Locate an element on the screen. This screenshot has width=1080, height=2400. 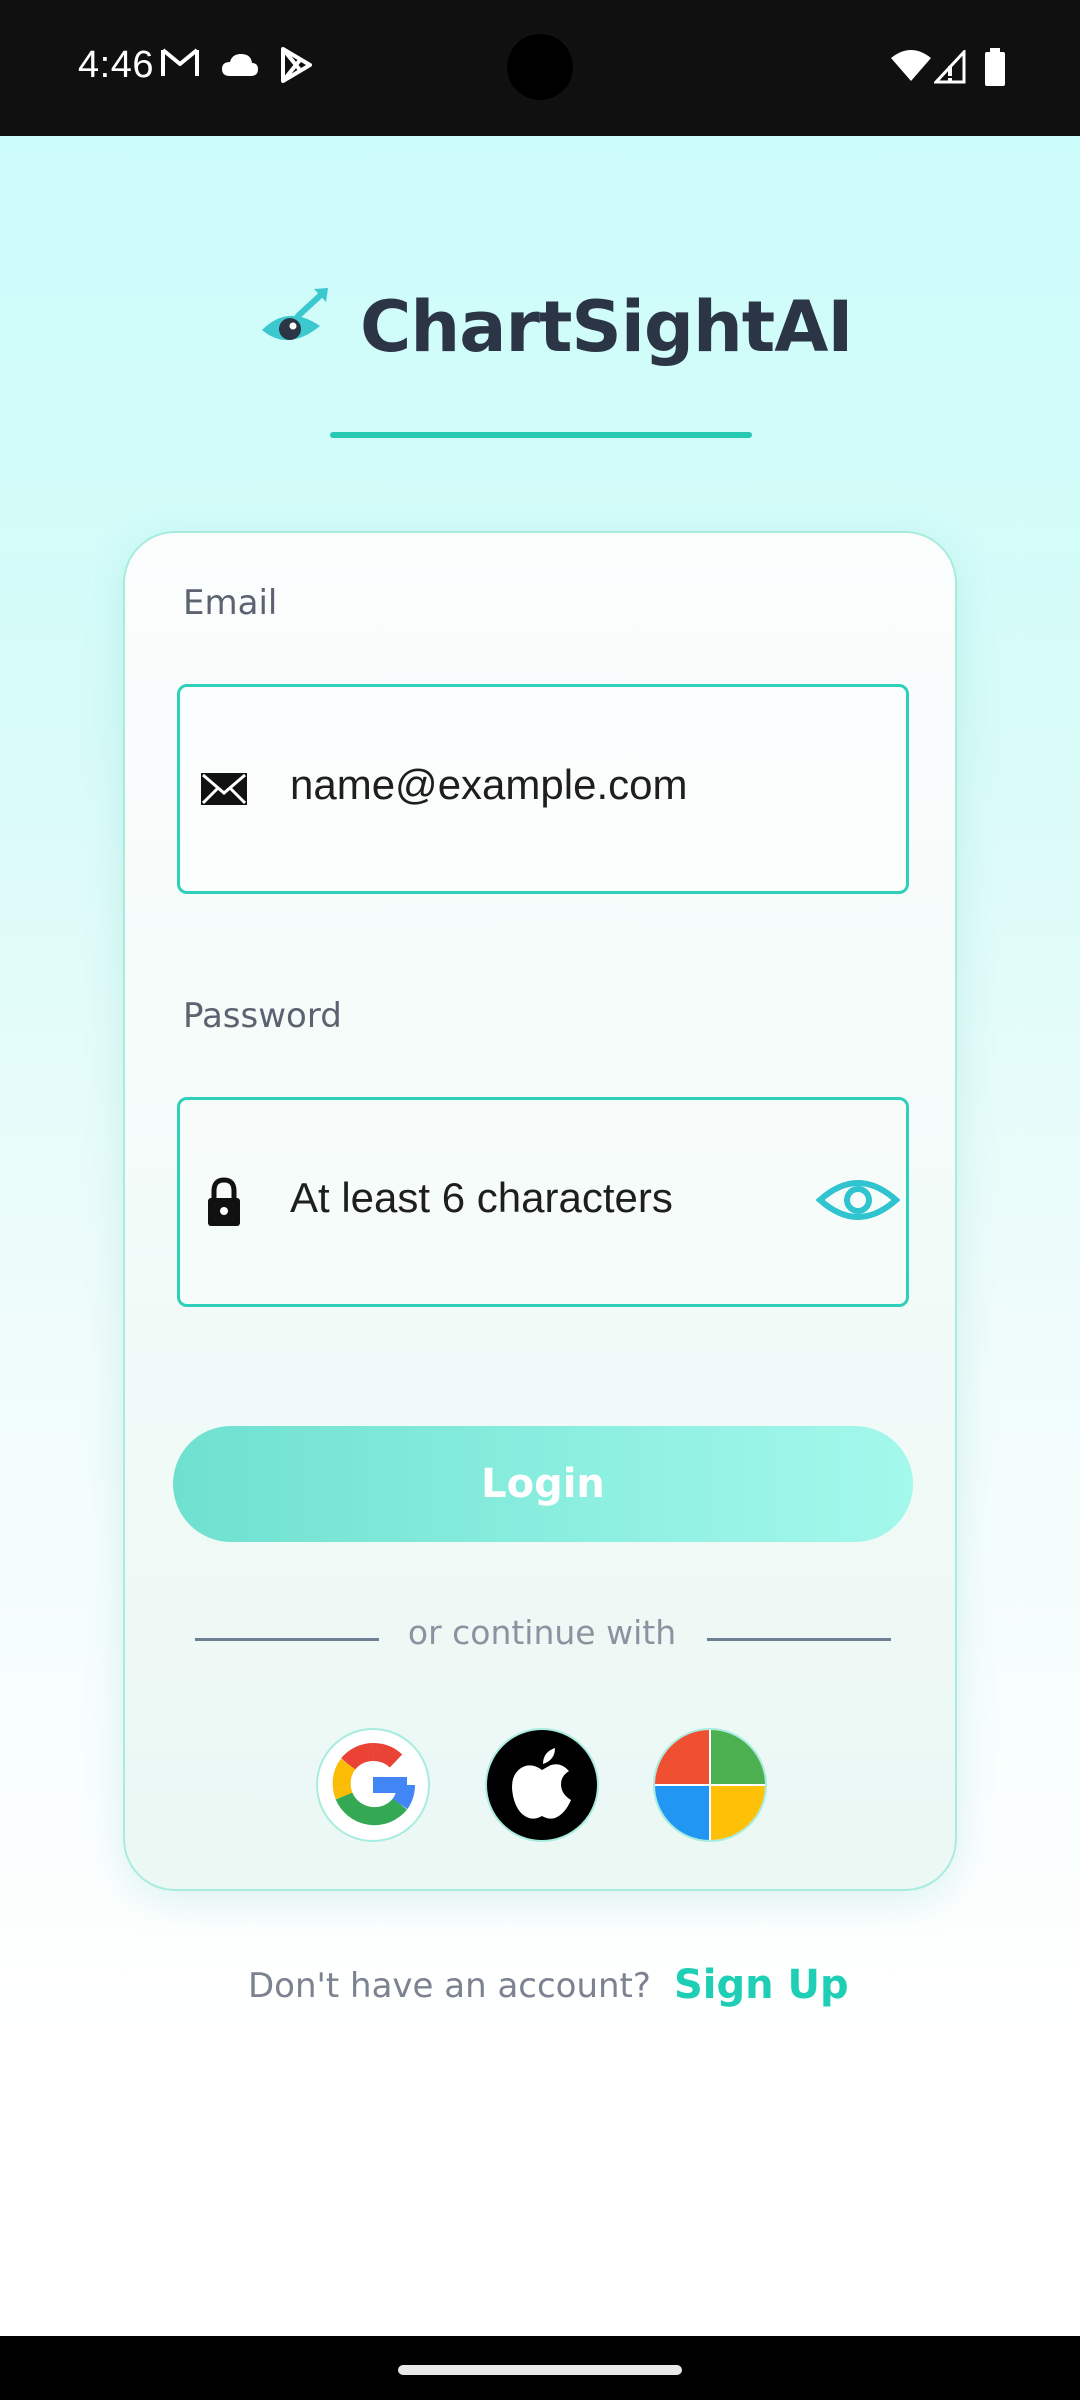
apple-icon is located at coordinates (541, 1783).